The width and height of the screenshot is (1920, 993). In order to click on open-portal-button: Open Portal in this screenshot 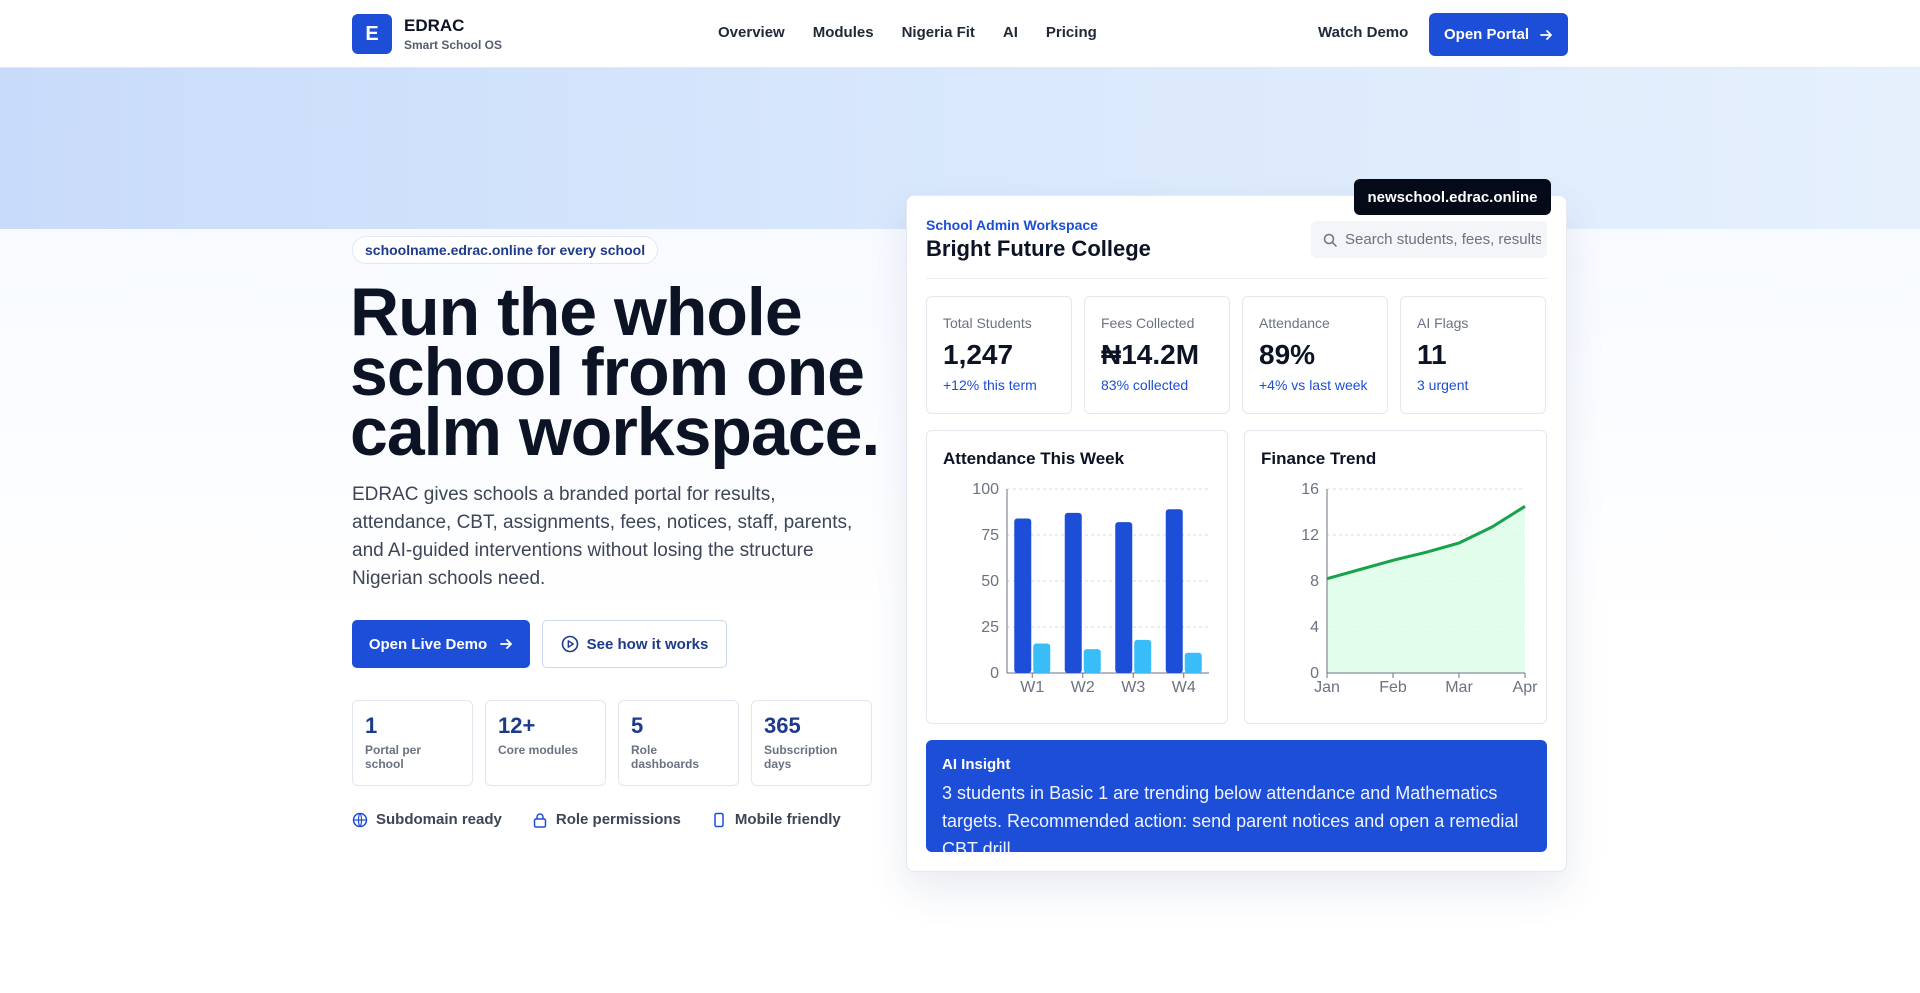, I will do `click(1498, 34)`.